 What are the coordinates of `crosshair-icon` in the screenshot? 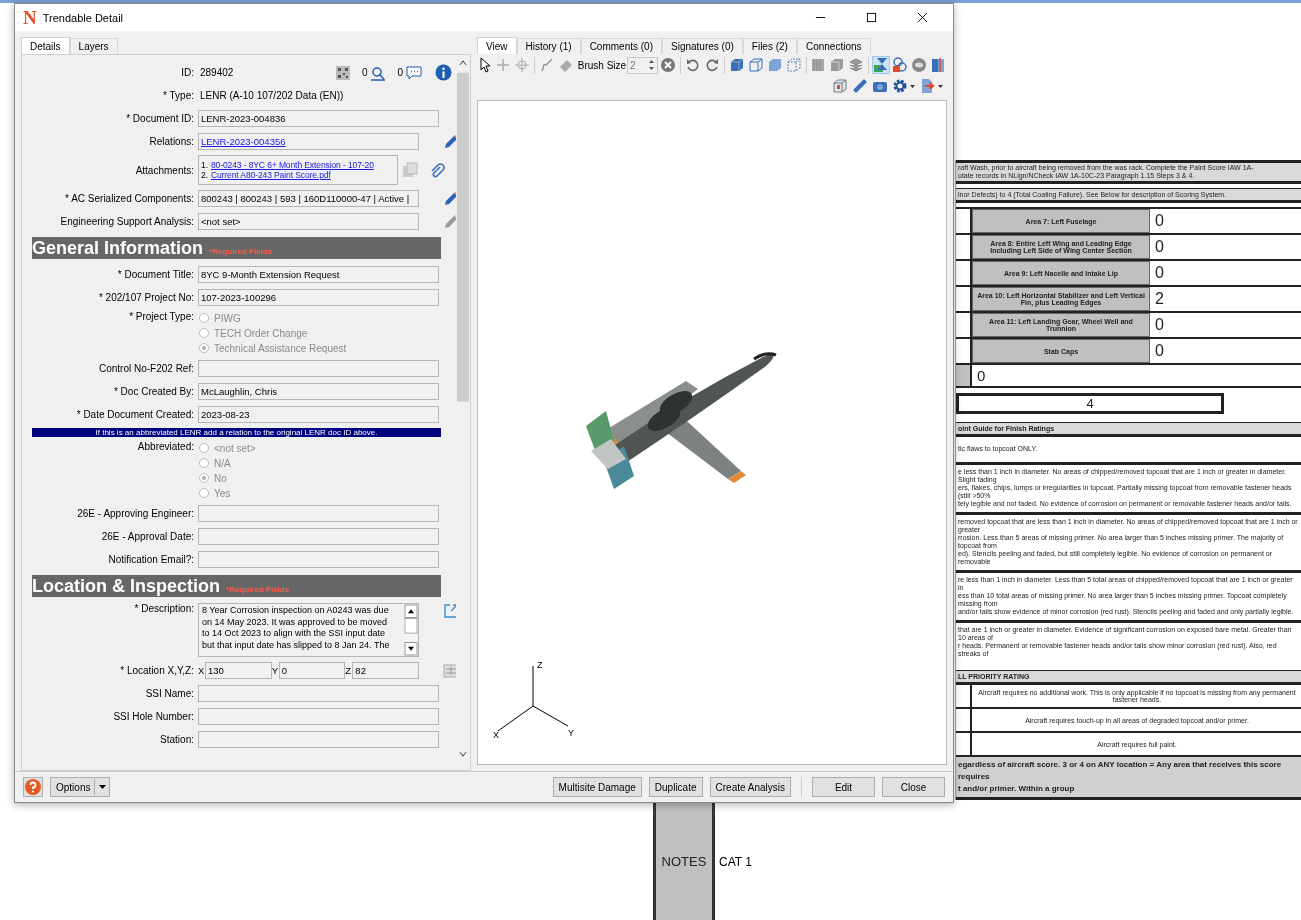 It's located at (522, 65).